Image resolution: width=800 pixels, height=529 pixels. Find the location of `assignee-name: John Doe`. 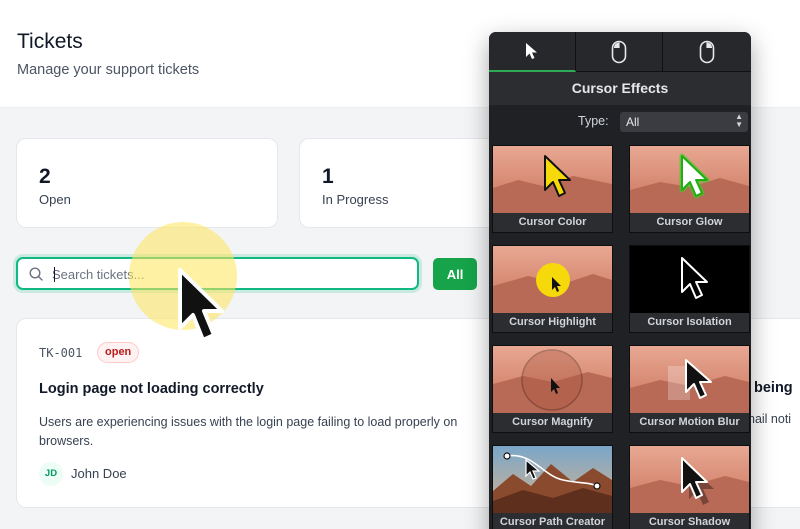

assignee-name: John Doe is located at coordinates (99, 473).